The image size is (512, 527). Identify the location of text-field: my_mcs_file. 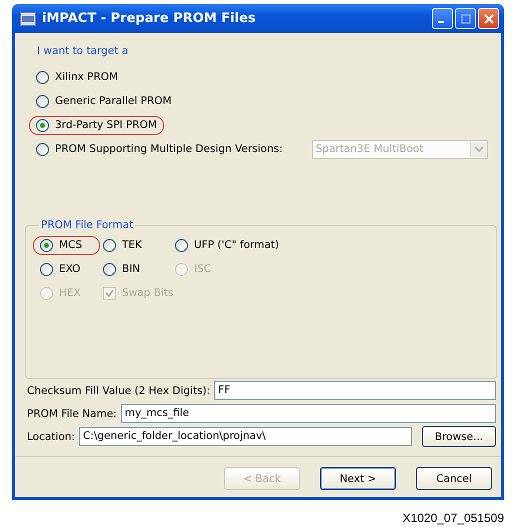
(308, 413).